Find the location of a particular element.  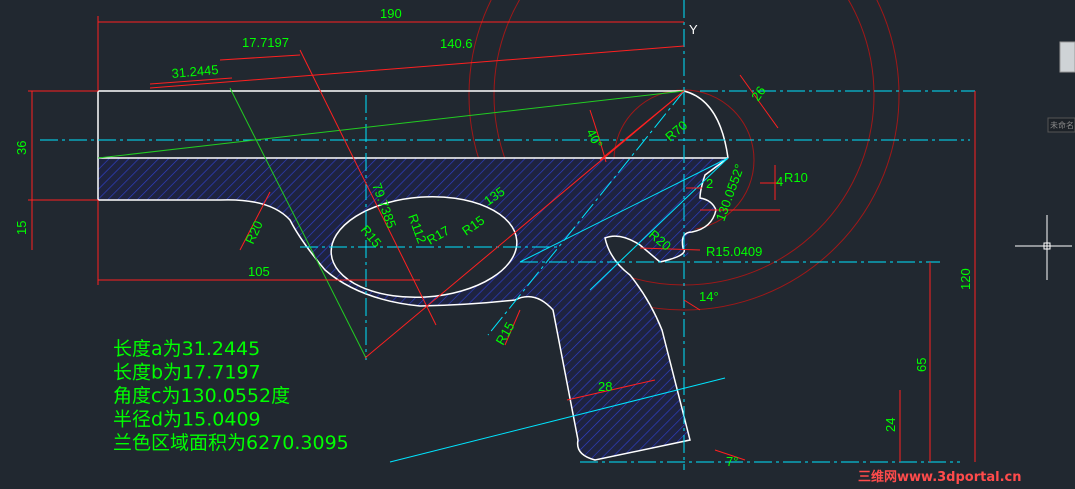

dim-28-label: 28 is located at coordinates (605, 386).